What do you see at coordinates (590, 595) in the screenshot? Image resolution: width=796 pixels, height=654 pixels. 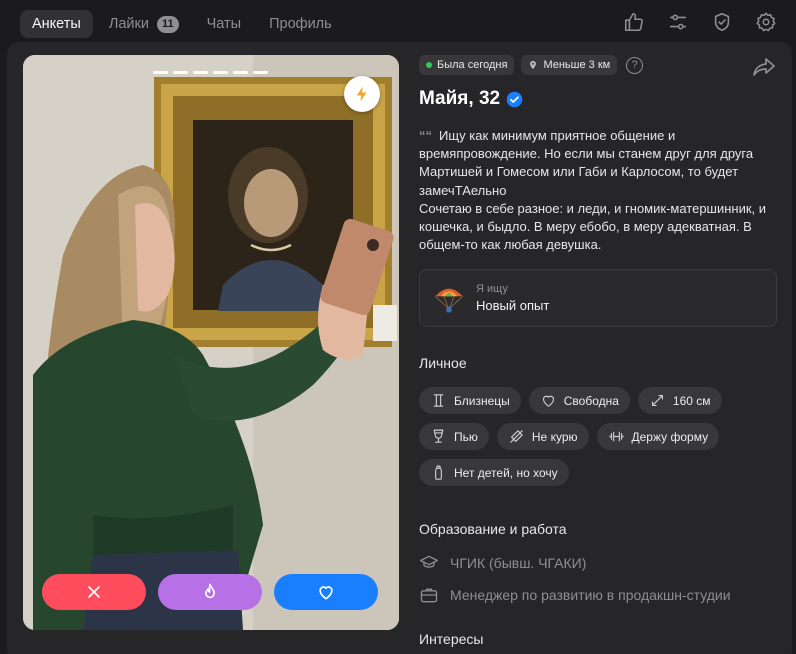 I see `job-text: Менеджер по развитию в продакшн-студии` at bounding box center [590, 595].